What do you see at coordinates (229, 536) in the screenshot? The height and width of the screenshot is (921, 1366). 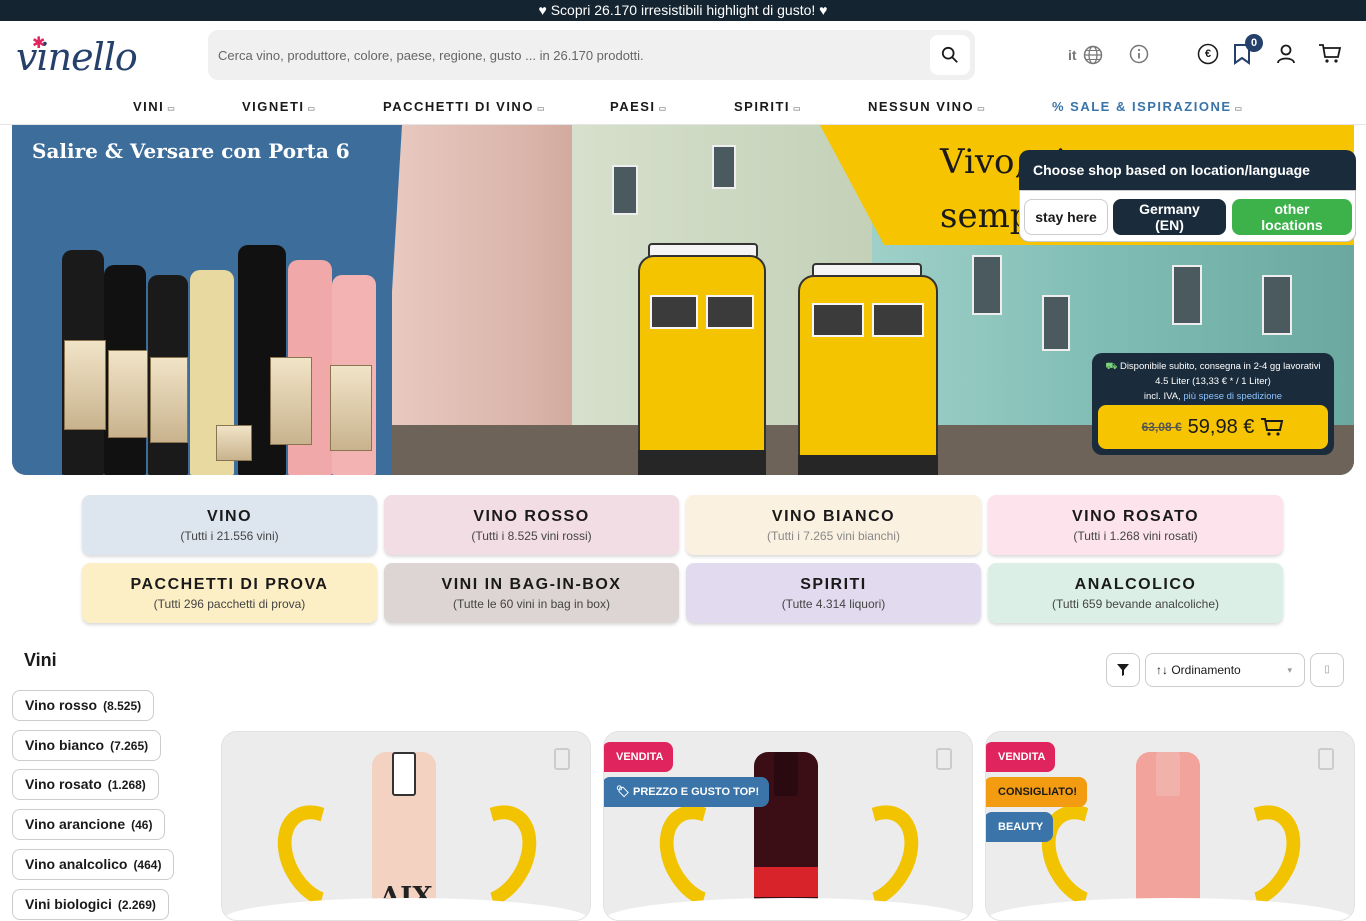 I see `category-count: (Tutti i 21.556 vini)` at bounding box center [229, 536].